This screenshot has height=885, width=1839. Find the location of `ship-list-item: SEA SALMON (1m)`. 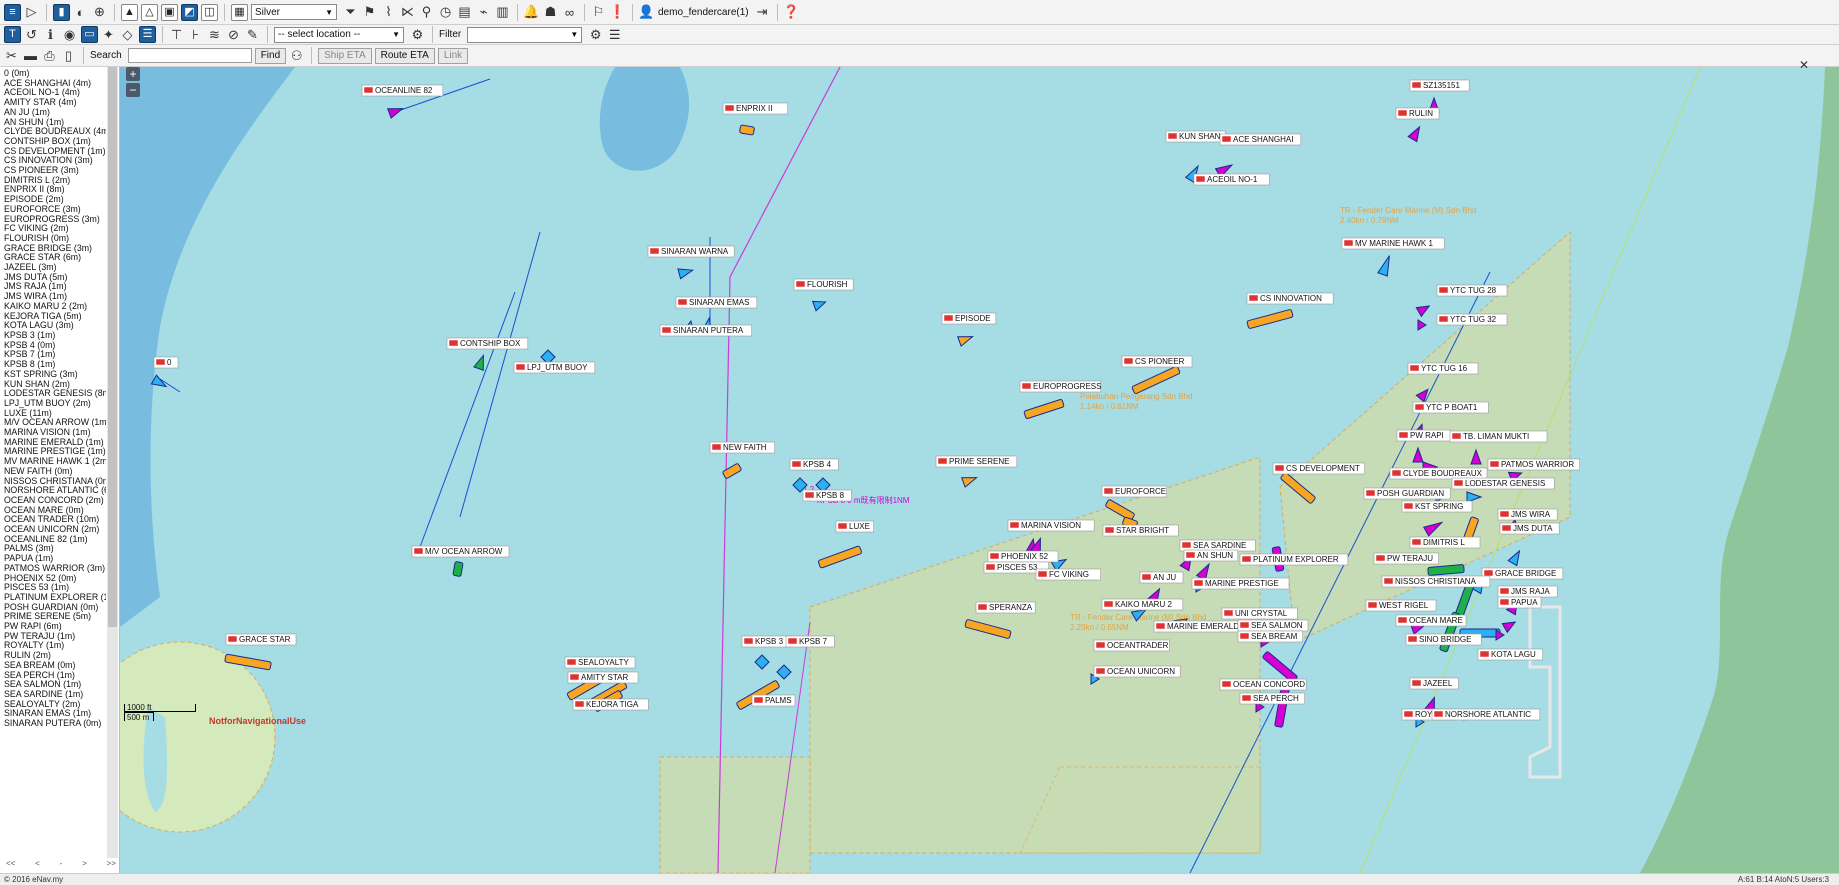

ship-list-item: SEA SALMON (1m) is located at coordinates (55, 685).